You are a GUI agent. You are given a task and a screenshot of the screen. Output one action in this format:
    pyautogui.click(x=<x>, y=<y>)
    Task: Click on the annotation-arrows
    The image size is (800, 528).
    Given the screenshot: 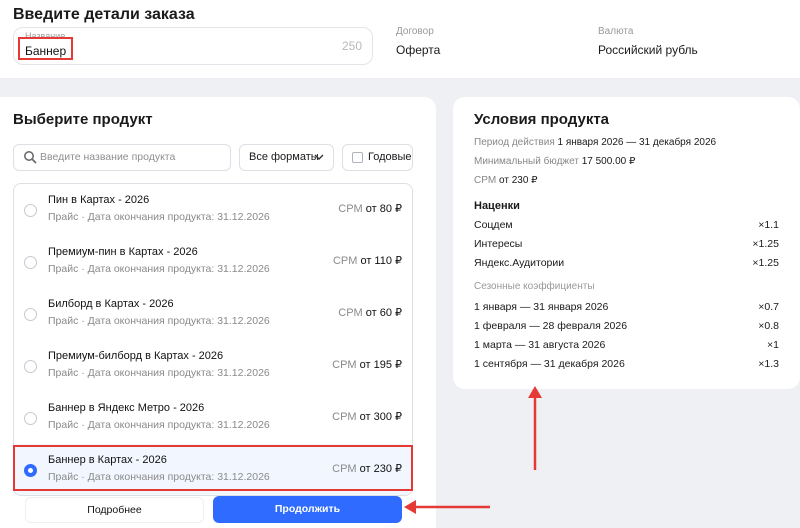 What is the action you would take?
    pyautogui.click(x=473, y=450)
    